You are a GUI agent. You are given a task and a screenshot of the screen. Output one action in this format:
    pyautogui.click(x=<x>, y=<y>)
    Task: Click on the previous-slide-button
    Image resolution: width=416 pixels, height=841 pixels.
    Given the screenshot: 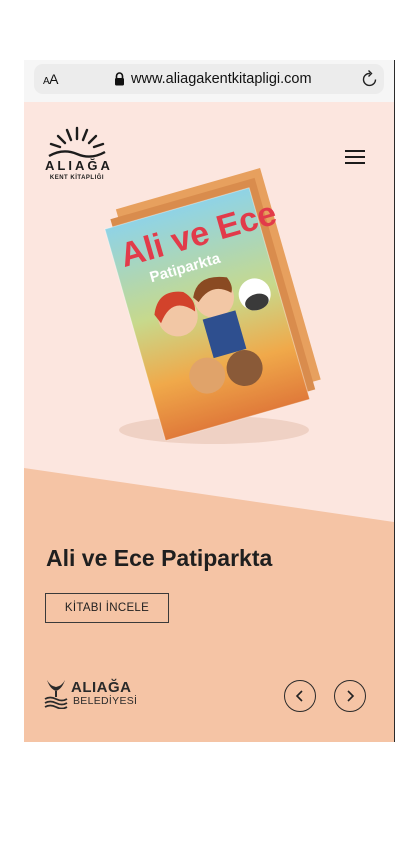 What is the action you would take?
    pyautogui.click(x=300, y=696)
    